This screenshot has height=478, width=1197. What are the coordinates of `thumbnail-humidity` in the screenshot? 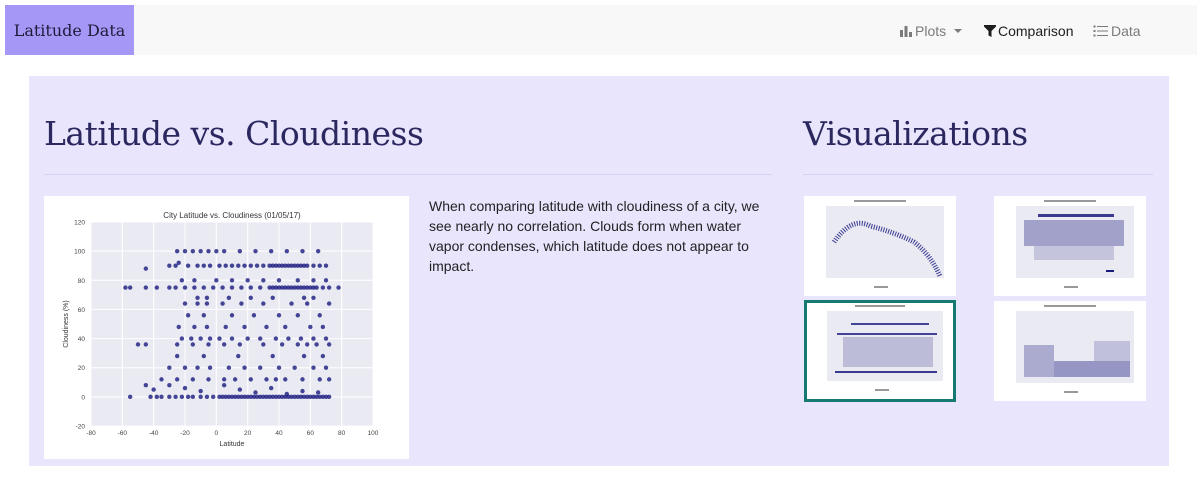 It's located at (1070, 246).